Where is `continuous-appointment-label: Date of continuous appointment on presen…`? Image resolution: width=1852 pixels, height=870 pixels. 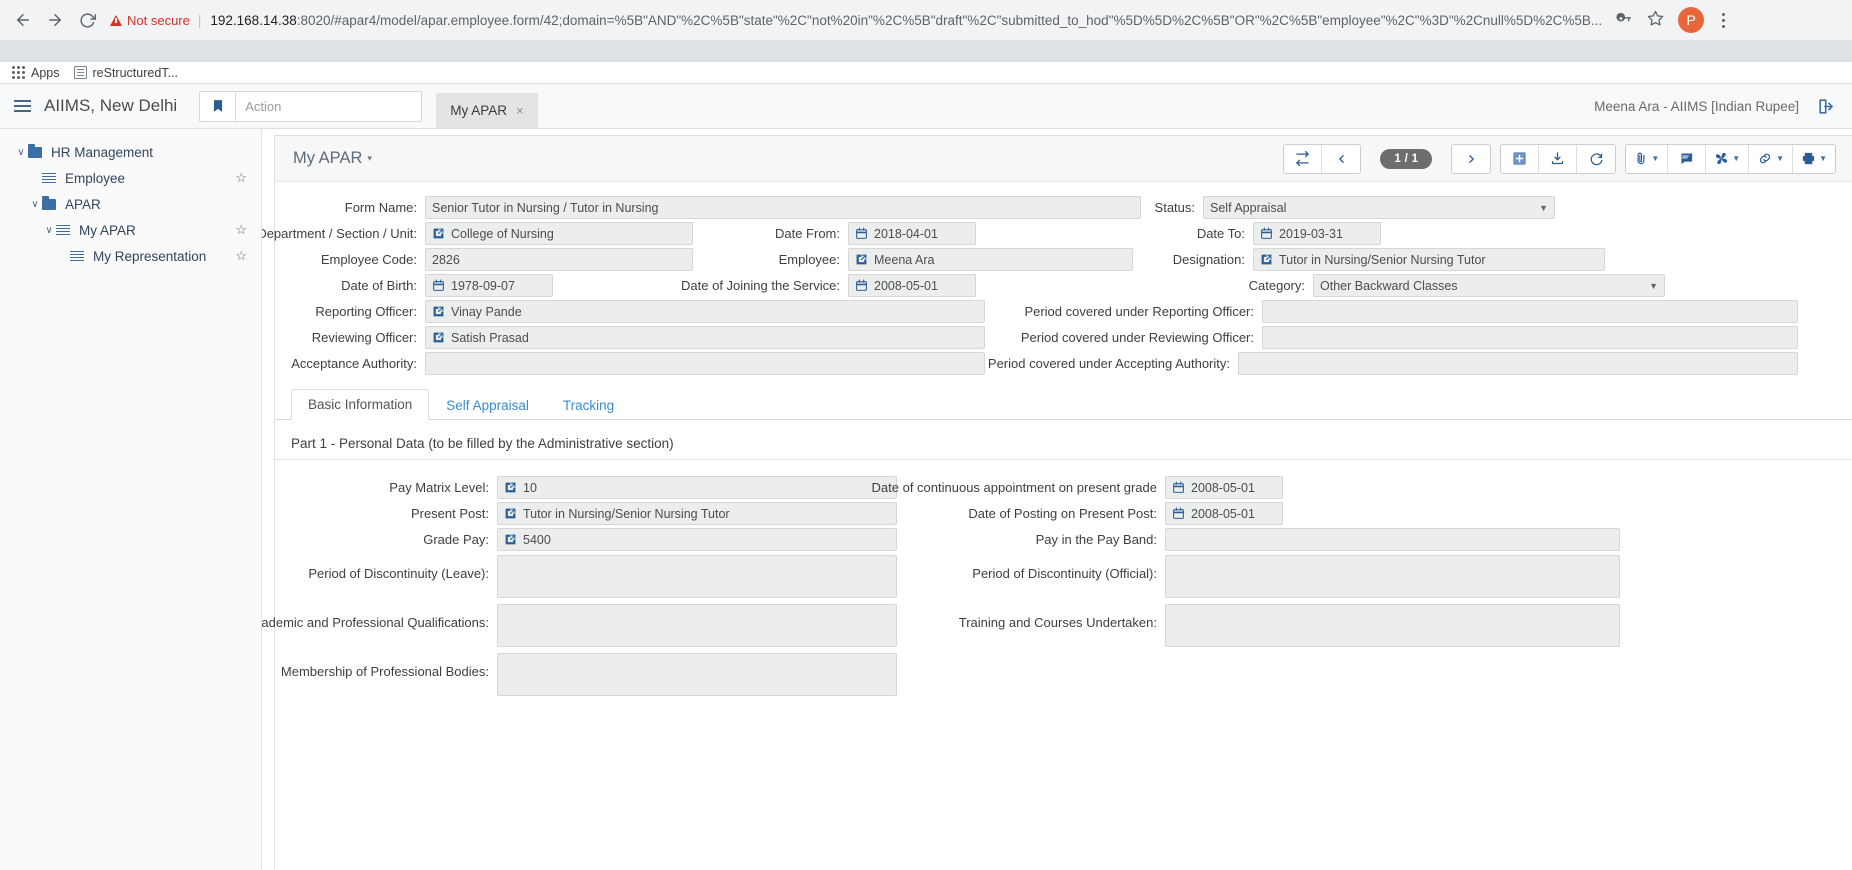
continuous-appointment-label: Date of continuous appointment on presen… is located at coordinates (1014, 487).